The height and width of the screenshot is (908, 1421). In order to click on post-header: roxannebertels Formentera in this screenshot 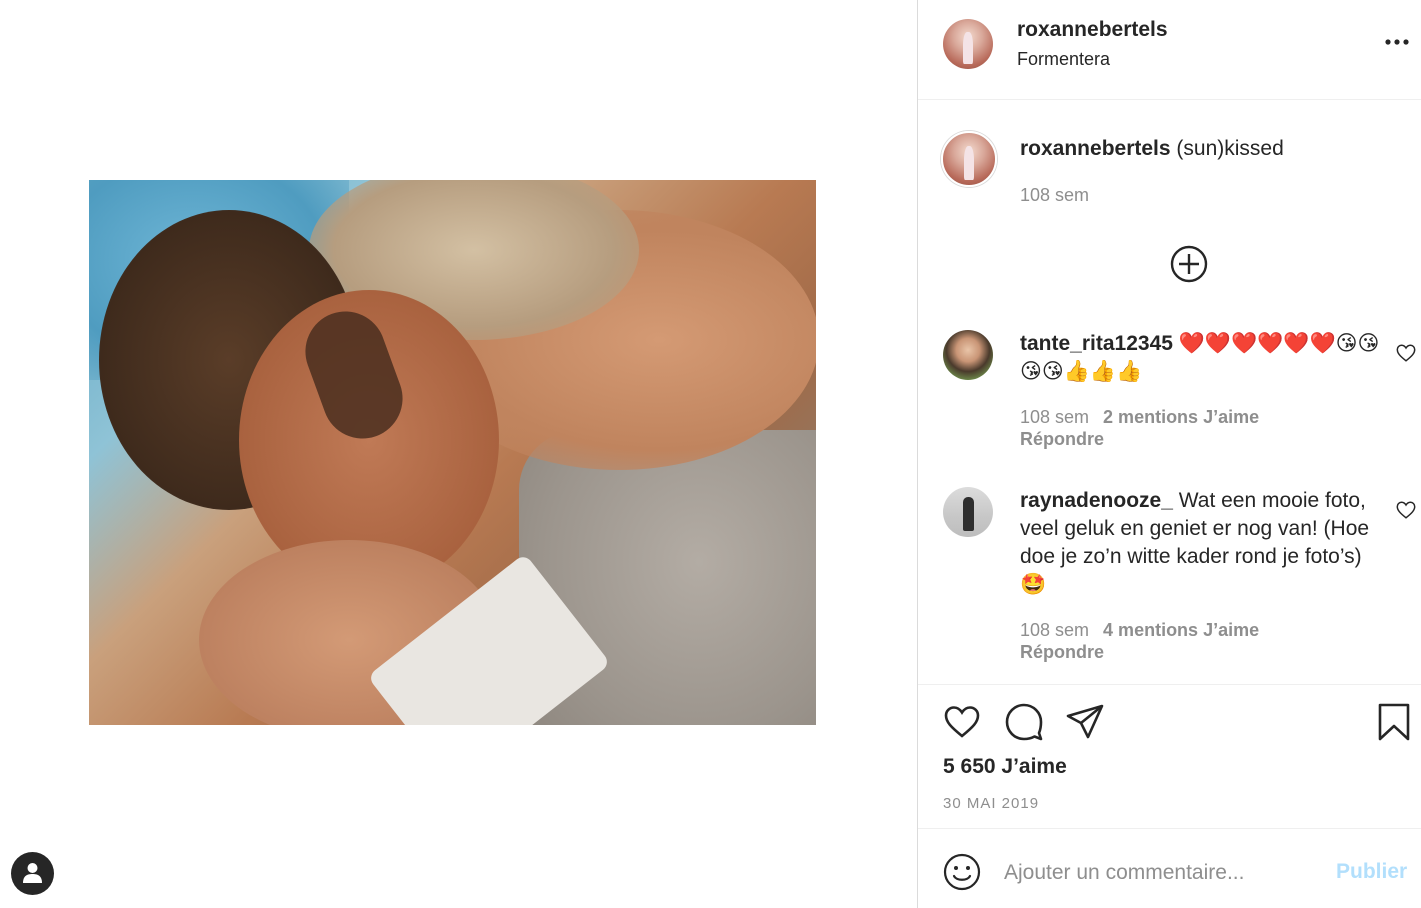, I will do `click(1169, 50)`.